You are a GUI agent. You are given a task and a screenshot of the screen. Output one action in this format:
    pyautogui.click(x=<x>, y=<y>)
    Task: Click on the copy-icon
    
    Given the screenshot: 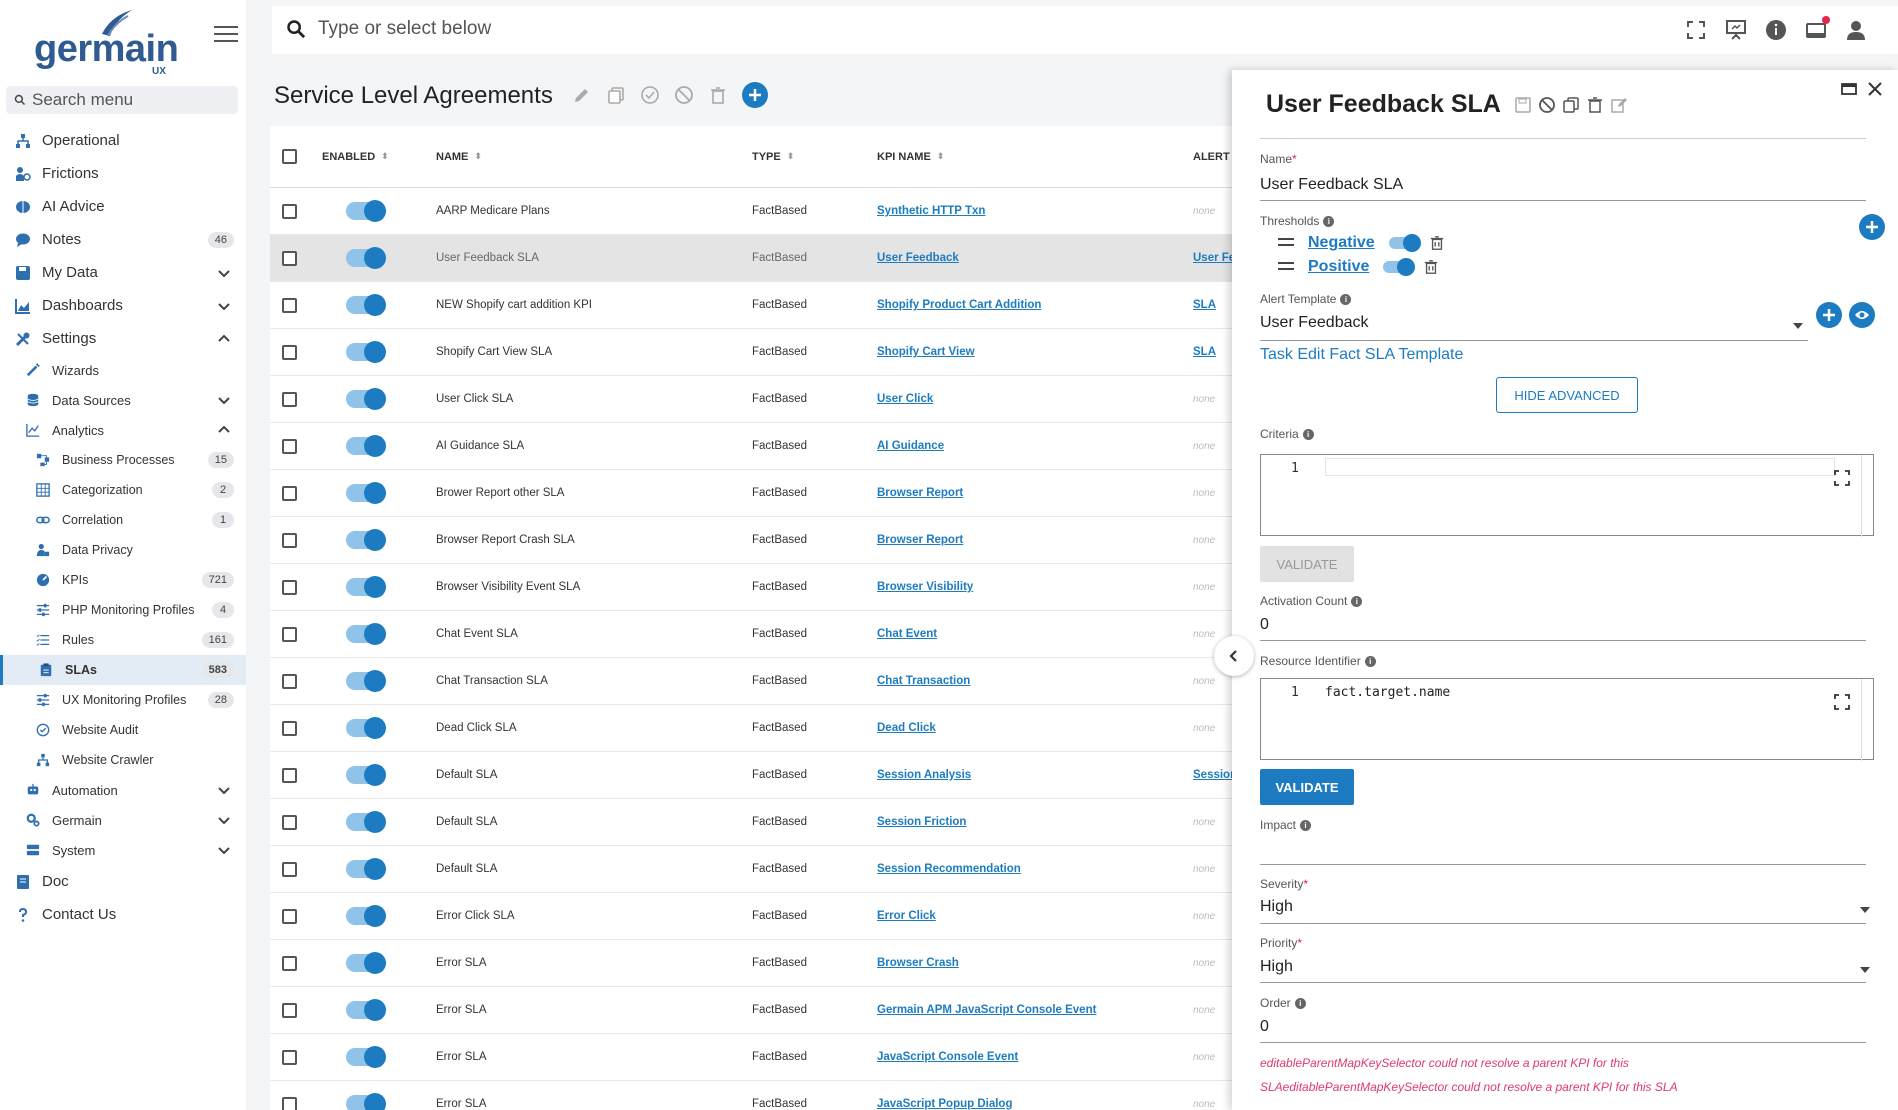 What is the action you would take?
    pyautogui.click(x=616, y=95)
    